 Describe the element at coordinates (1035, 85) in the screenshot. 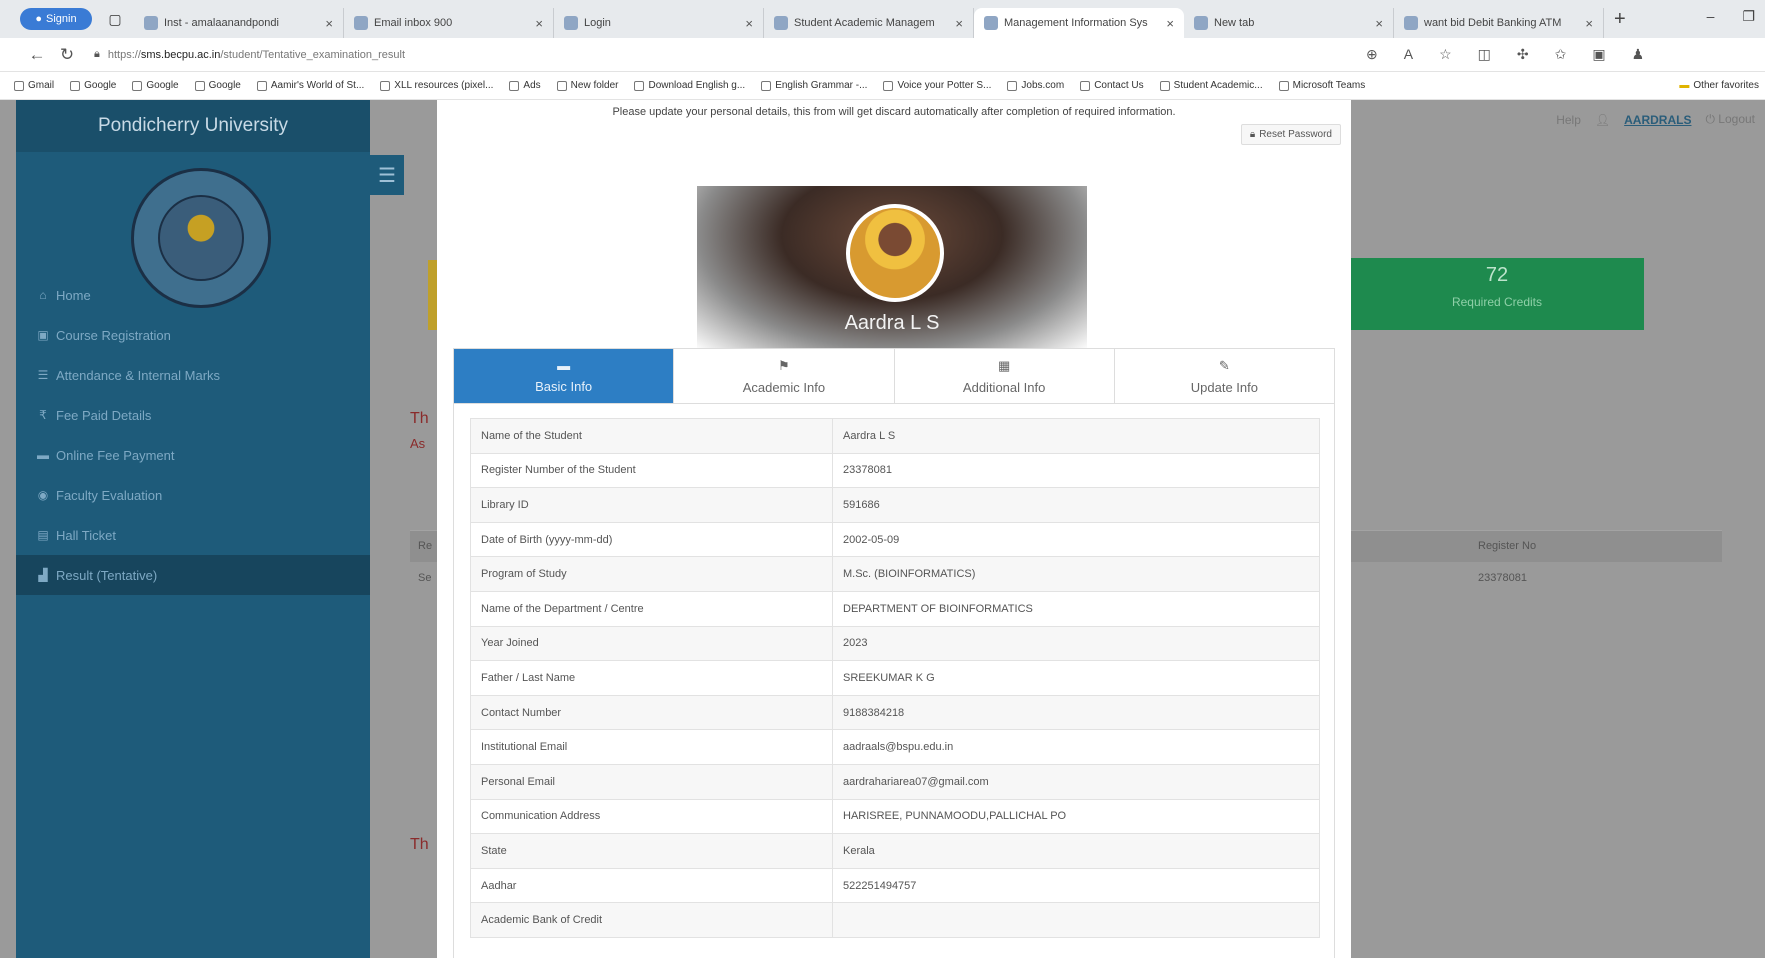

I see `bookmark-item: Jobs.com` at that location.